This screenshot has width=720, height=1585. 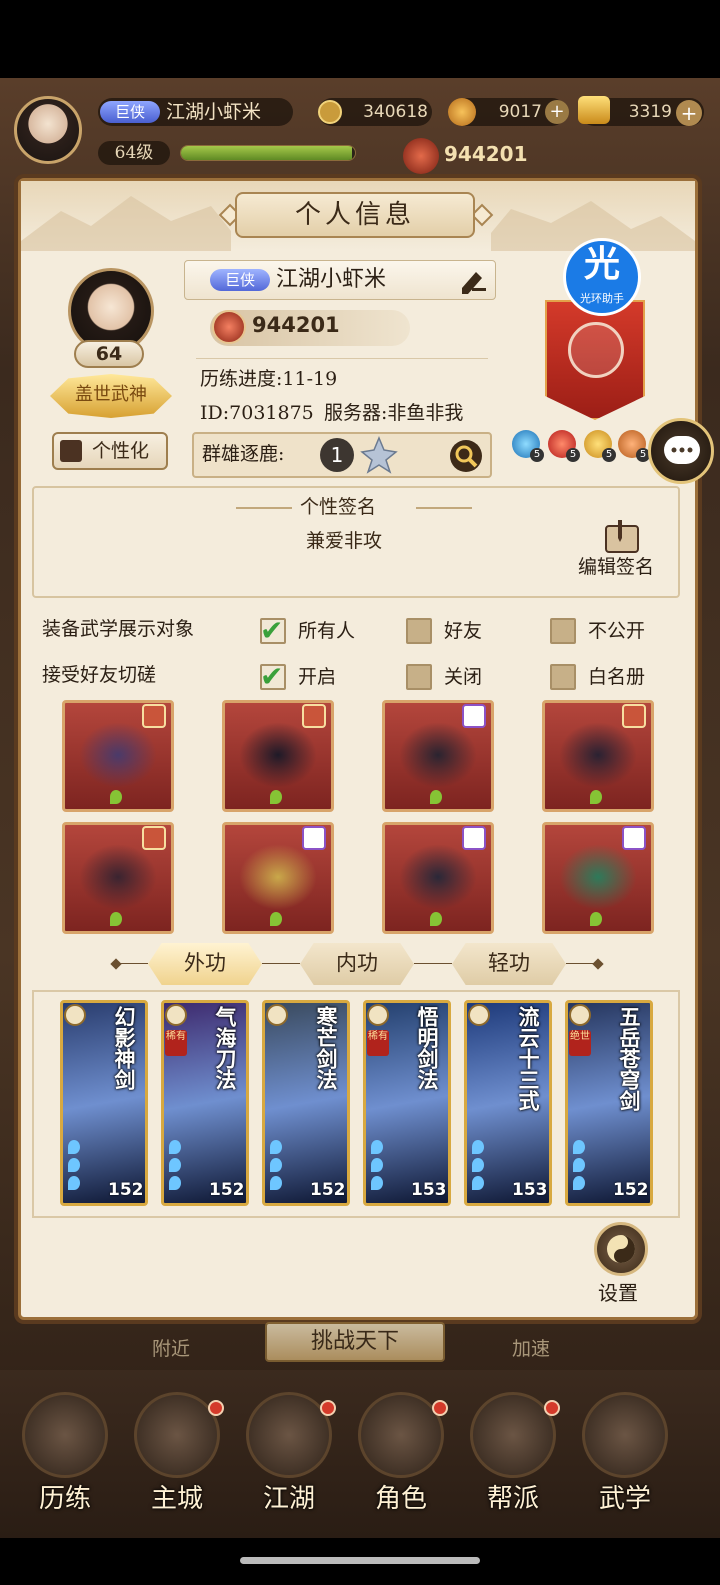 What do you see at coordinates (557, 112) in the screenshot?
I see `resource-add-icon: +` at bounding box center [557, 112].